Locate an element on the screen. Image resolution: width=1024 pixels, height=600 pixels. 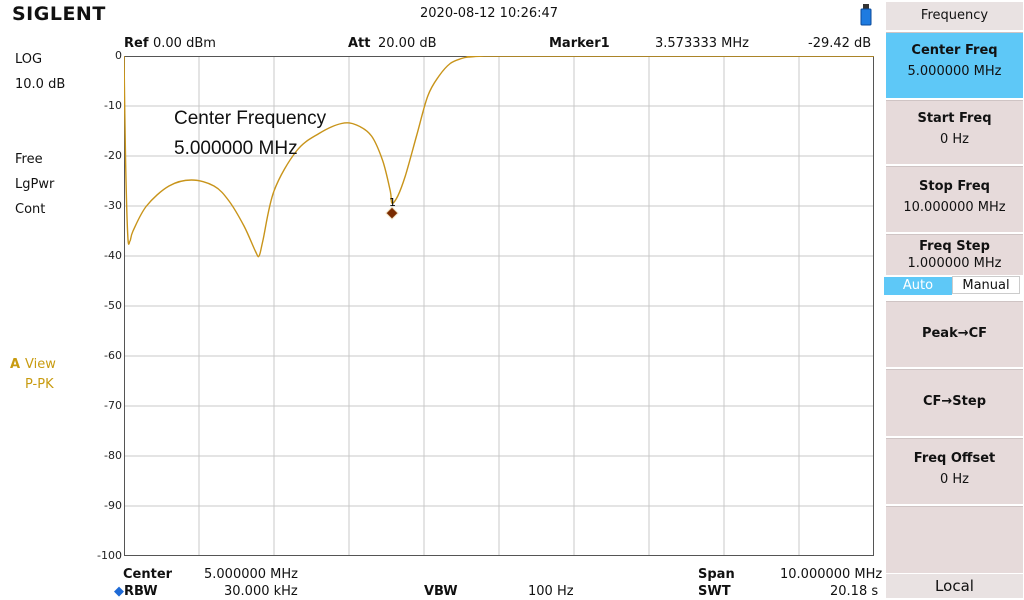
att-label: Att is located at coordinates (359, 43).